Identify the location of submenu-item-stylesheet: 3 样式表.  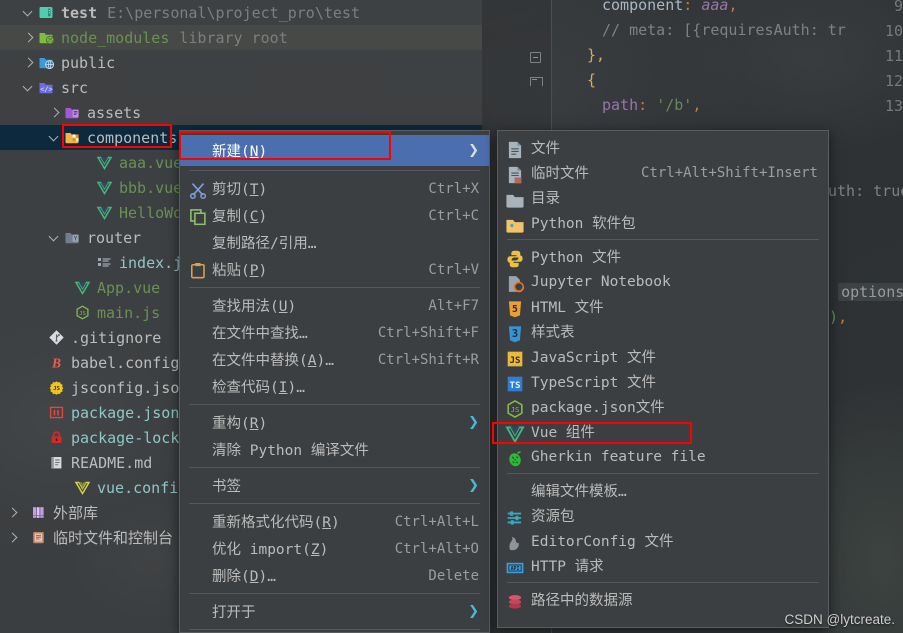
(663, 331).